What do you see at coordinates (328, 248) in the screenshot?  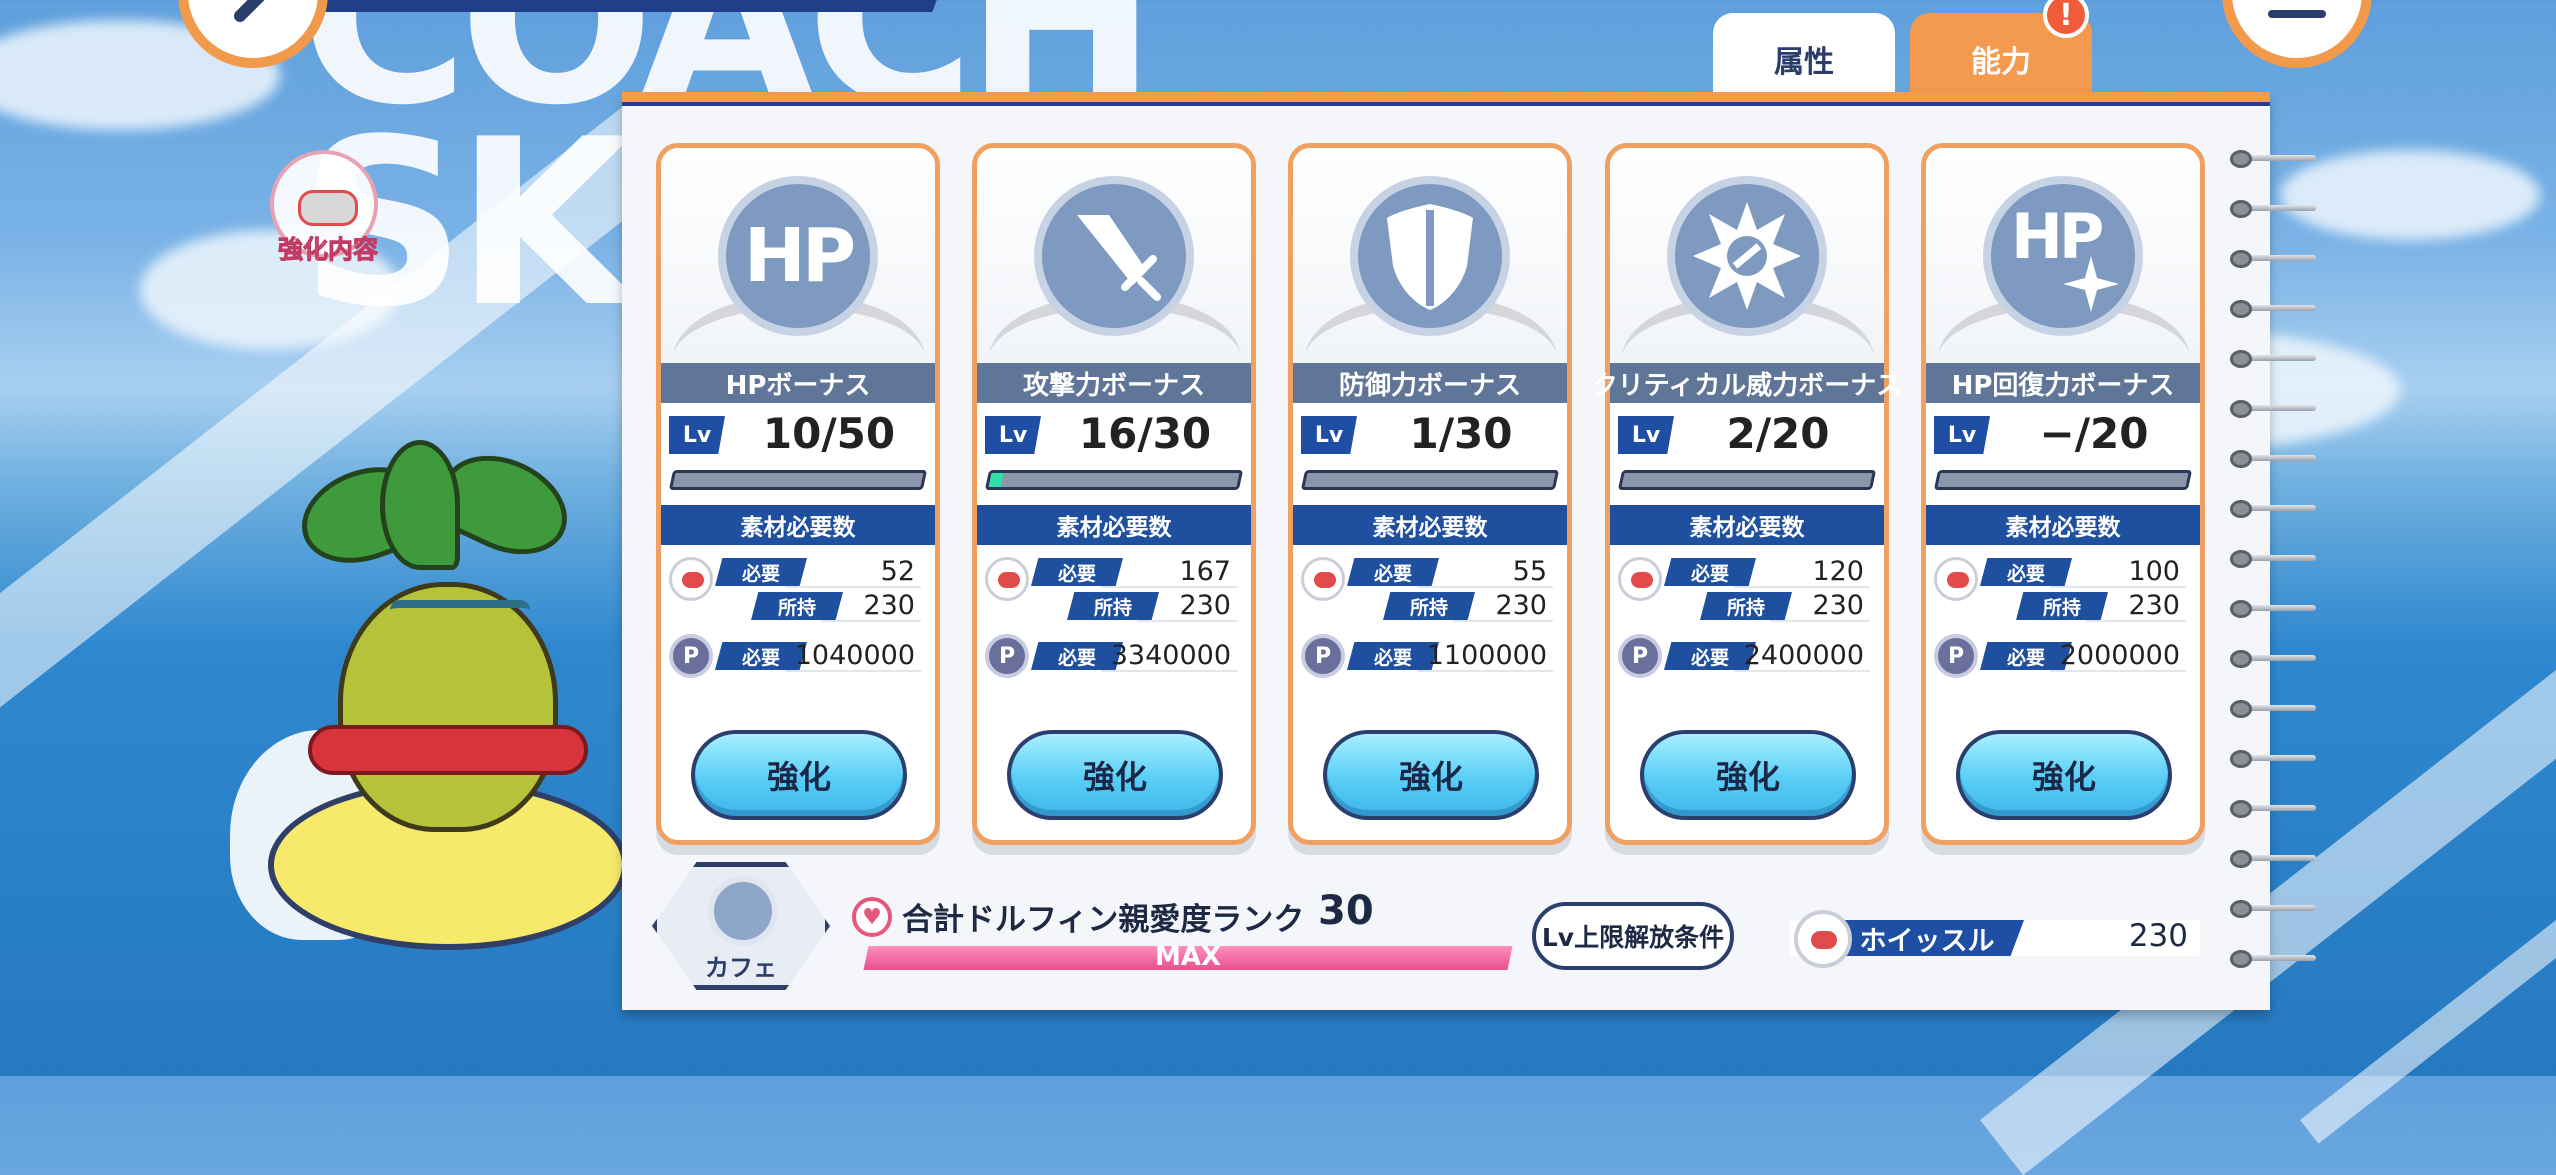 I see `enhance-content-label: 強化内容` at bounding box center [328, 248].